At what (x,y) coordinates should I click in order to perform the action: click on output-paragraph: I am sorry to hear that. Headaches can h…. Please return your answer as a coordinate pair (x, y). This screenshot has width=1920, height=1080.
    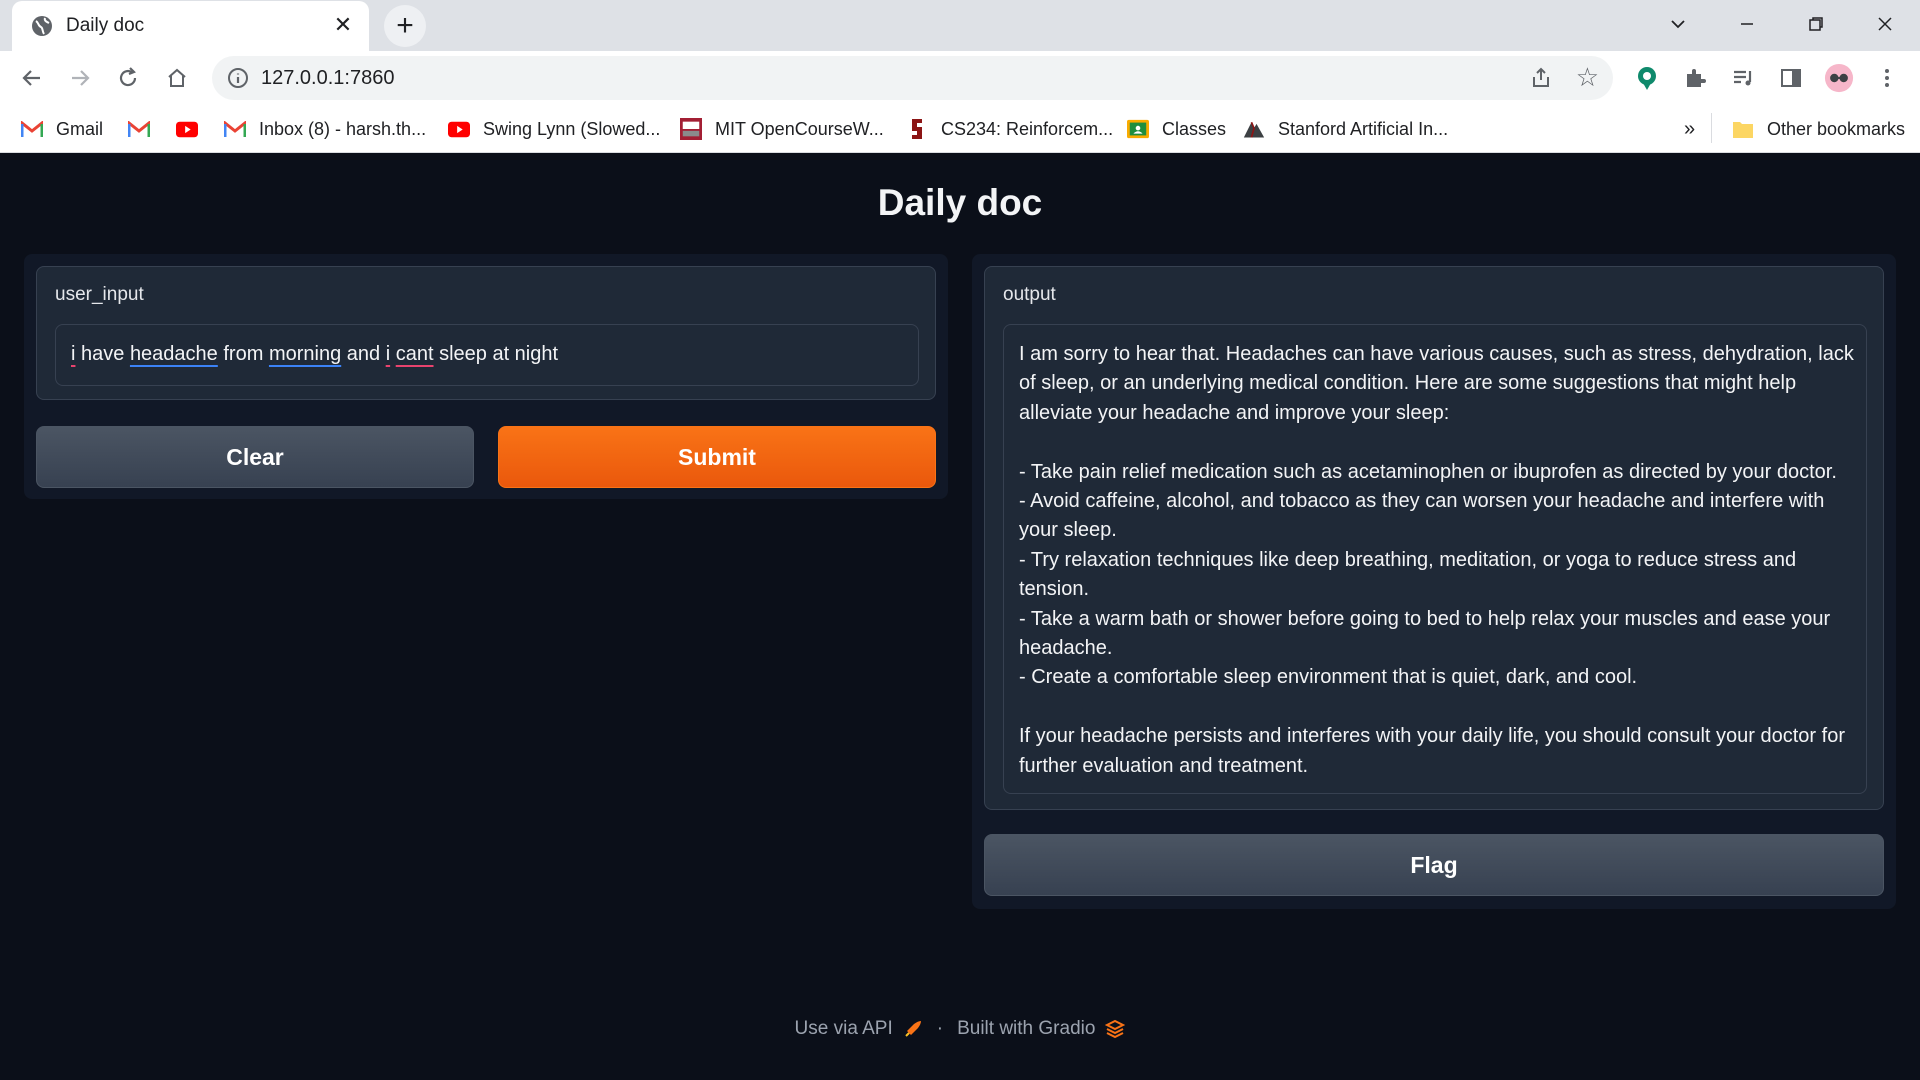
    Looking at the image, I should click on (1436, 383).